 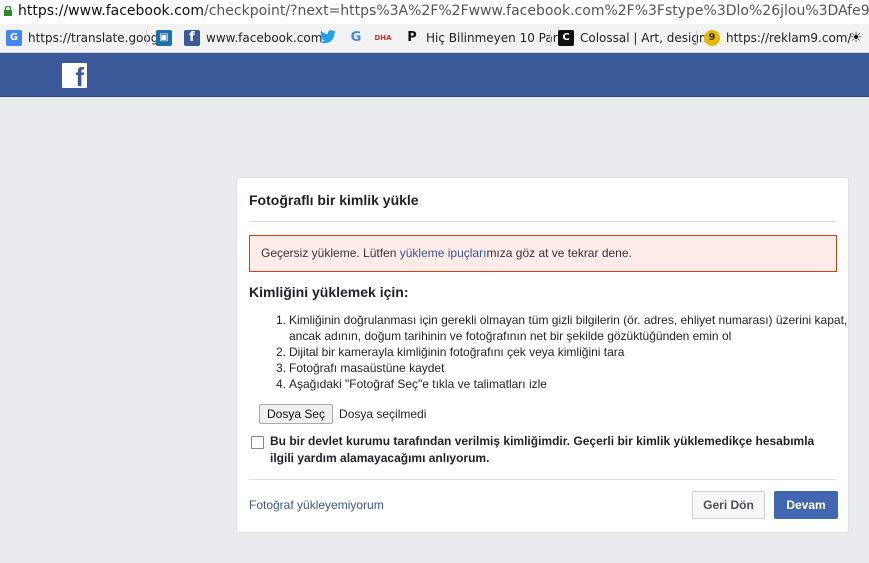 I want to click on bookmark-label: Hiç Bilinmeyen 10 Par, so click(x=492, y=38).